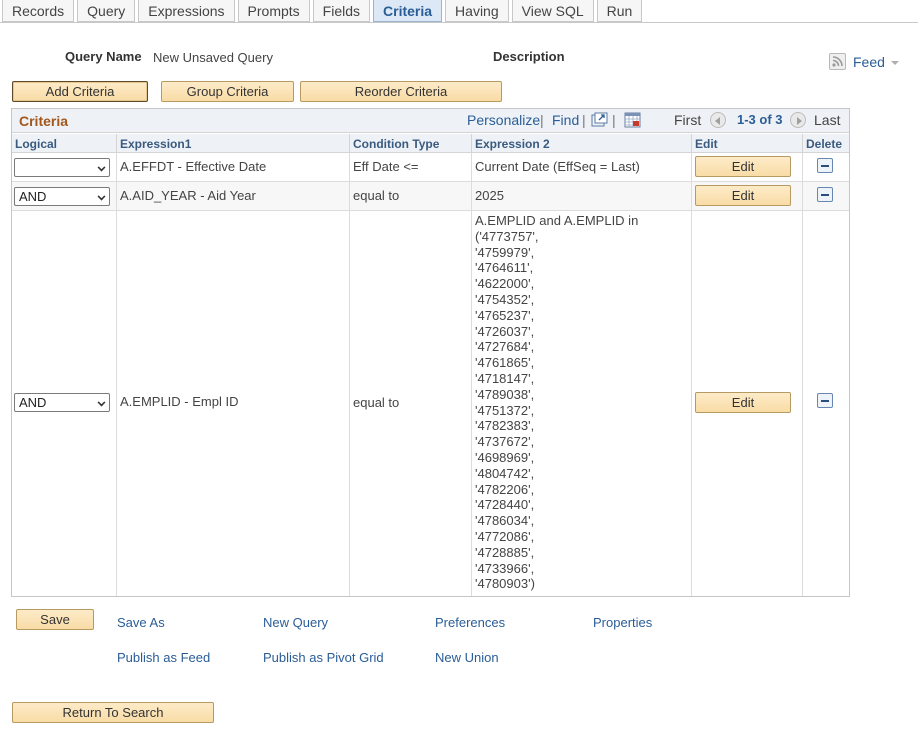 This screenshot has width=918, height=738. I want to click on tab-view-sql: View SQL, so click(552, 11).